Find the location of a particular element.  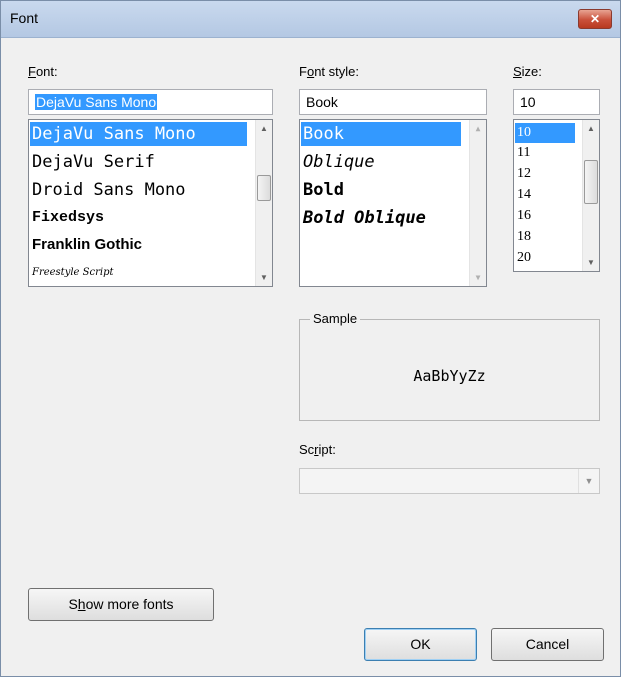

sample-title: Sample is located at coordinates (335, 318).